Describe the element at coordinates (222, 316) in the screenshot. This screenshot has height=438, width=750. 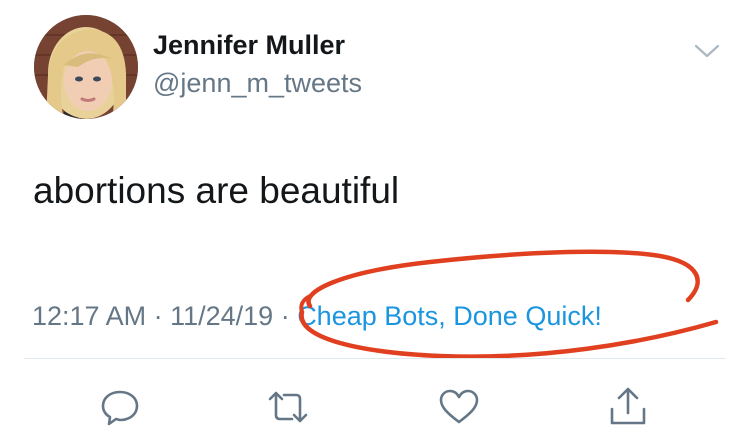
I see `tweet-date: 11/24/19` at that location.